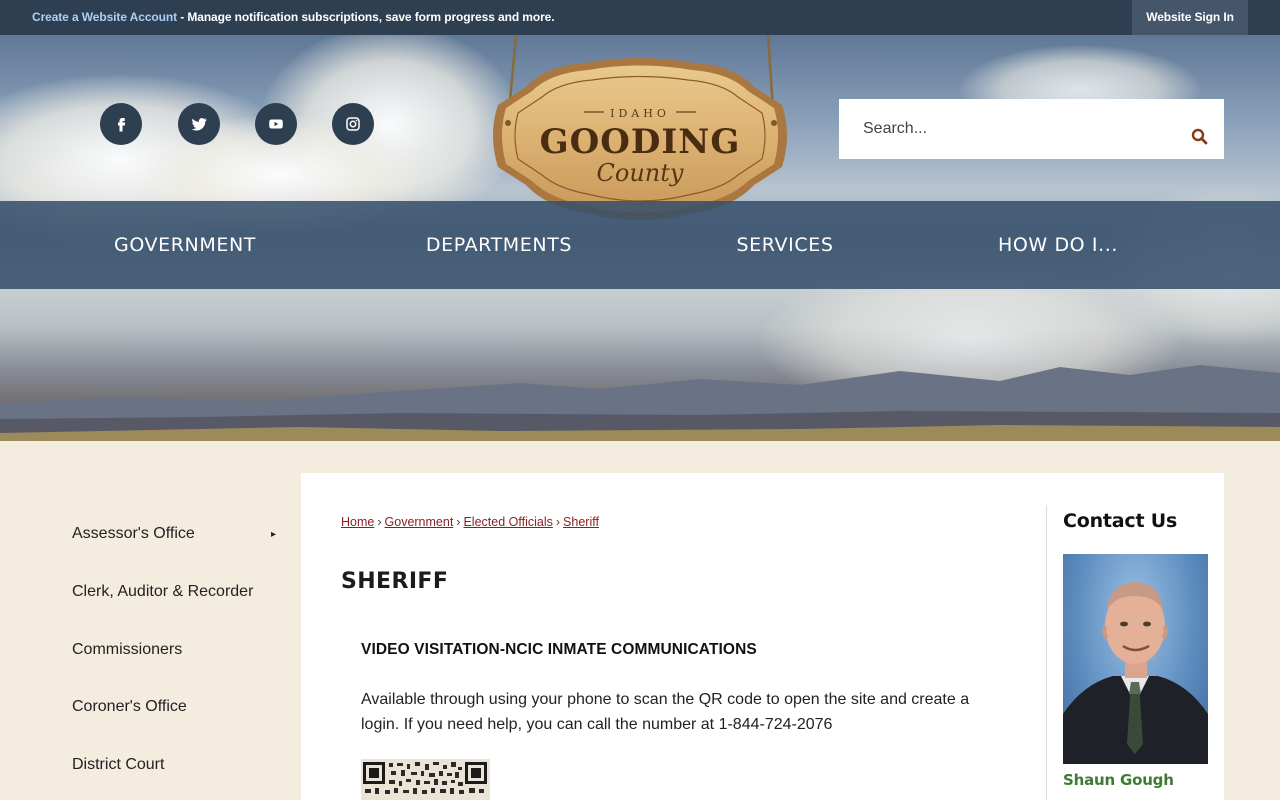 This screenshot has width=1280, height=800. What do you see at coordinates (785, 245) in the screenshot?
I see `nav-services: SERVICES` at bounding box center [785, 245].